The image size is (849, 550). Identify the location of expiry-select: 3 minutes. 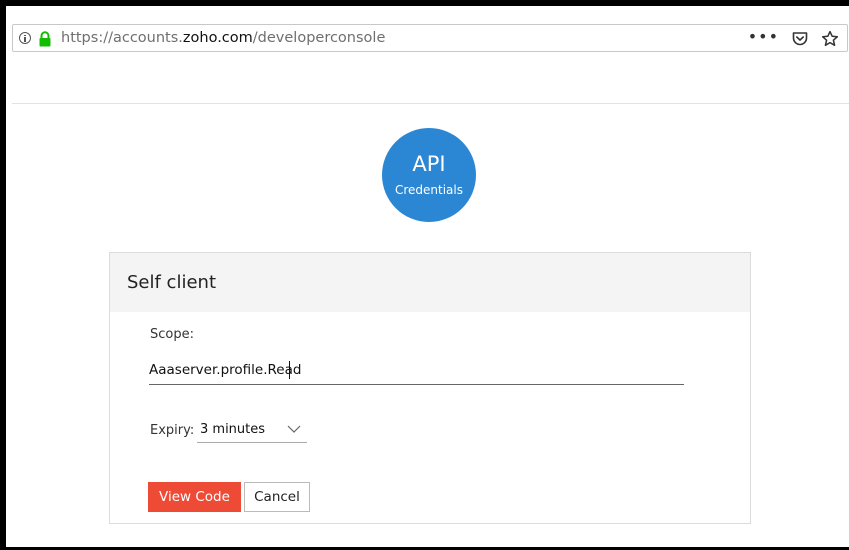
(252, 430).